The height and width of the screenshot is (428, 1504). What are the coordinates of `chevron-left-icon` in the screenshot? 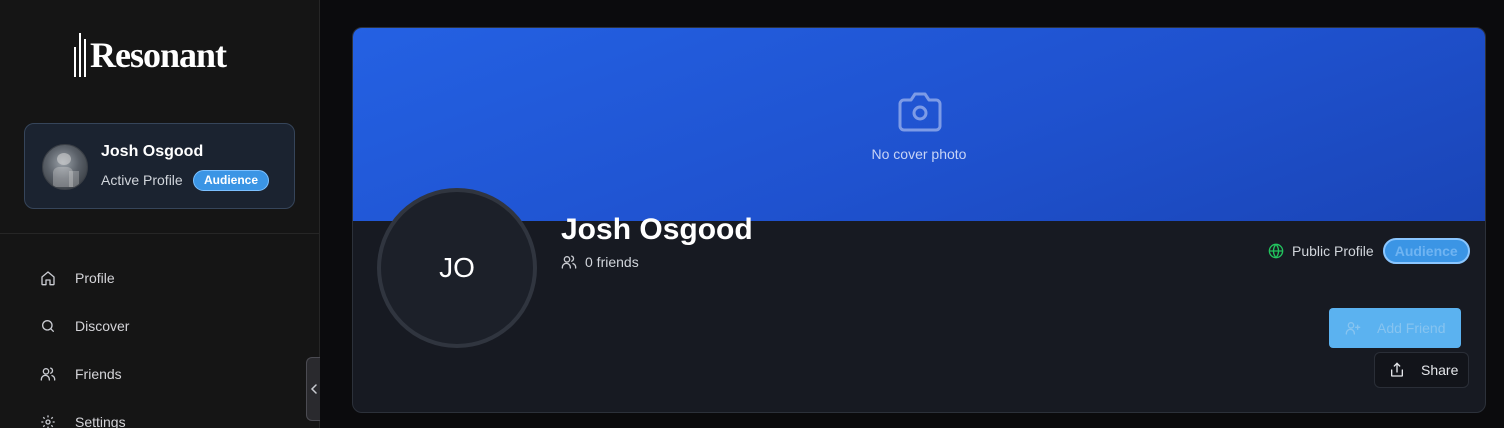 It's located at (313, 389).